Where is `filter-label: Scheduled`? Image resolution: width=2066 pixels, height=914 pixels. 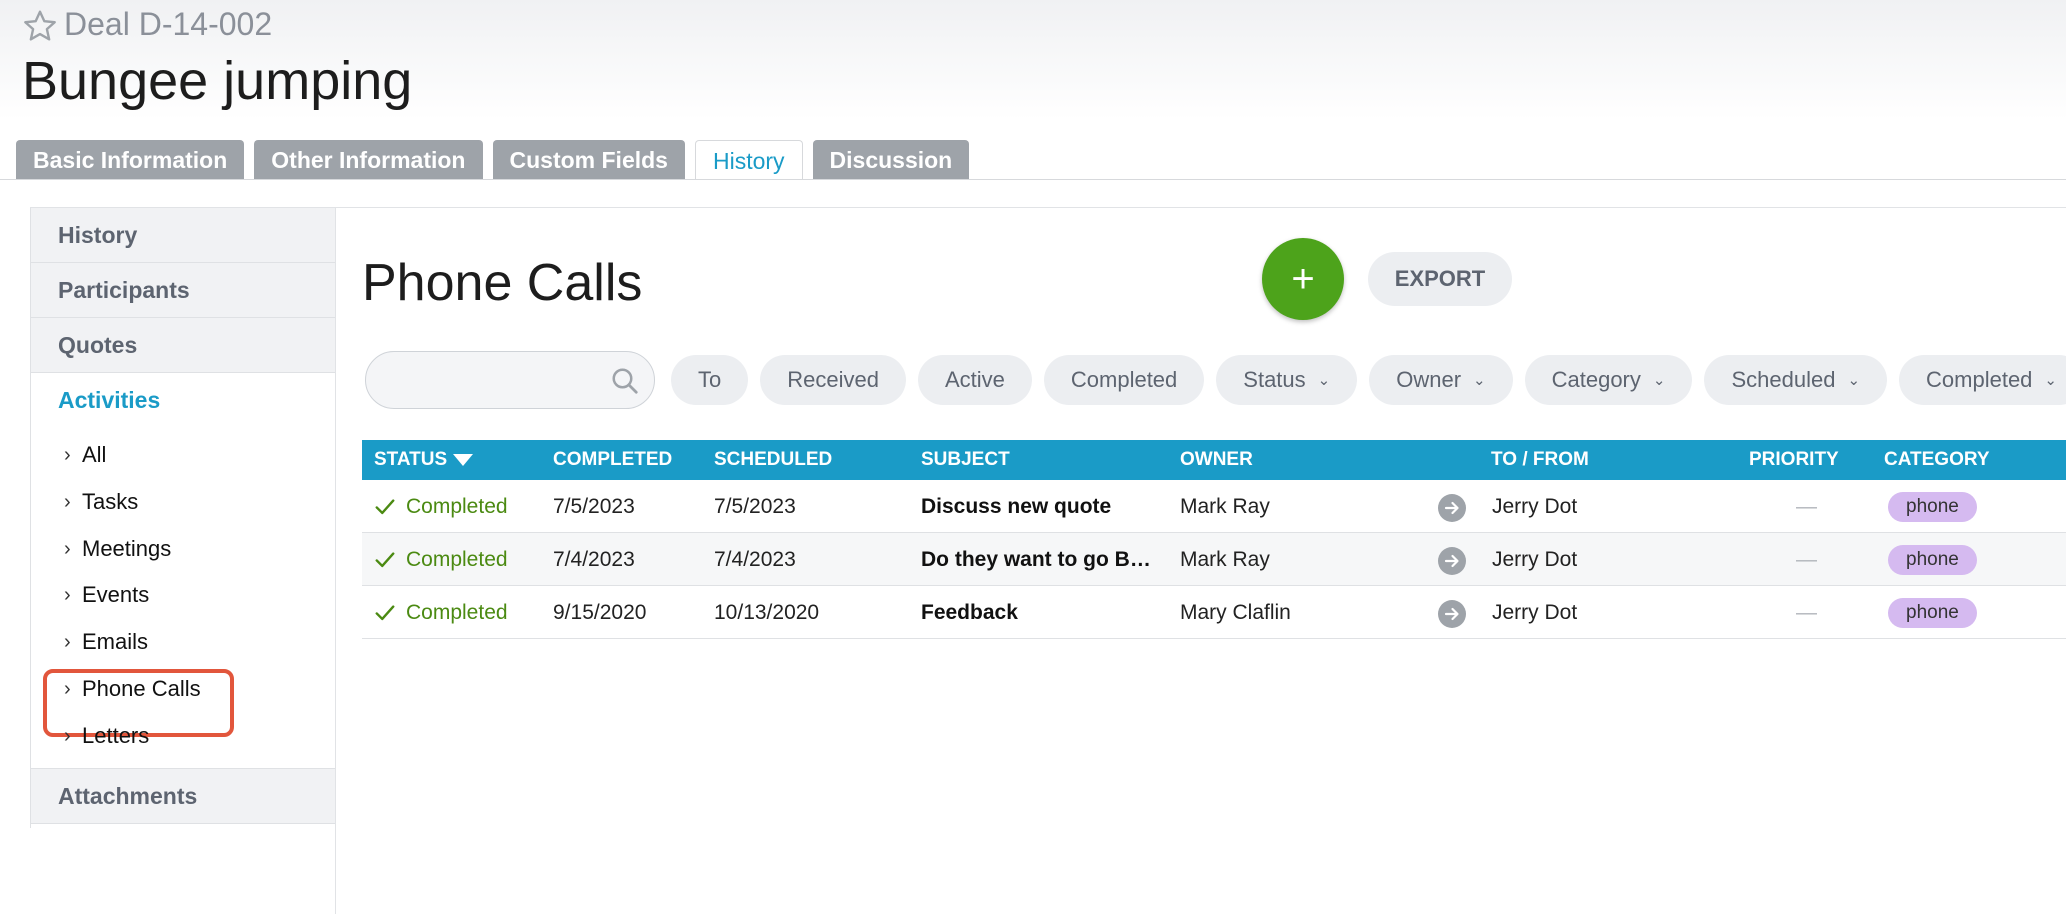
filter-label: Scheduled is located at coordinates (1783, 379).